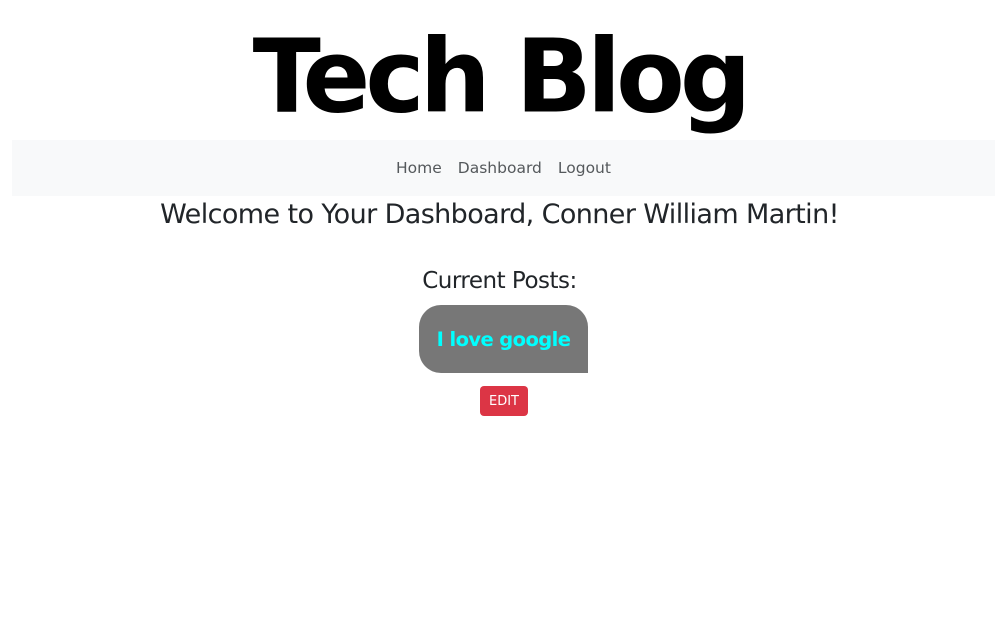  I want to click on site-title: Tech Blog, so click(502, 76).